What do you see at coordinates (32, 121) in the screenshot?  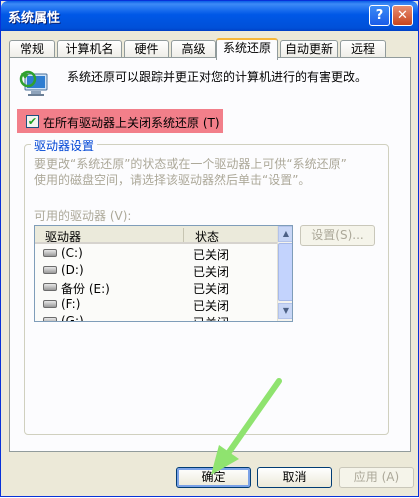 I see `turn-off-checkbox: ✔` at bounding box center [32, 121].